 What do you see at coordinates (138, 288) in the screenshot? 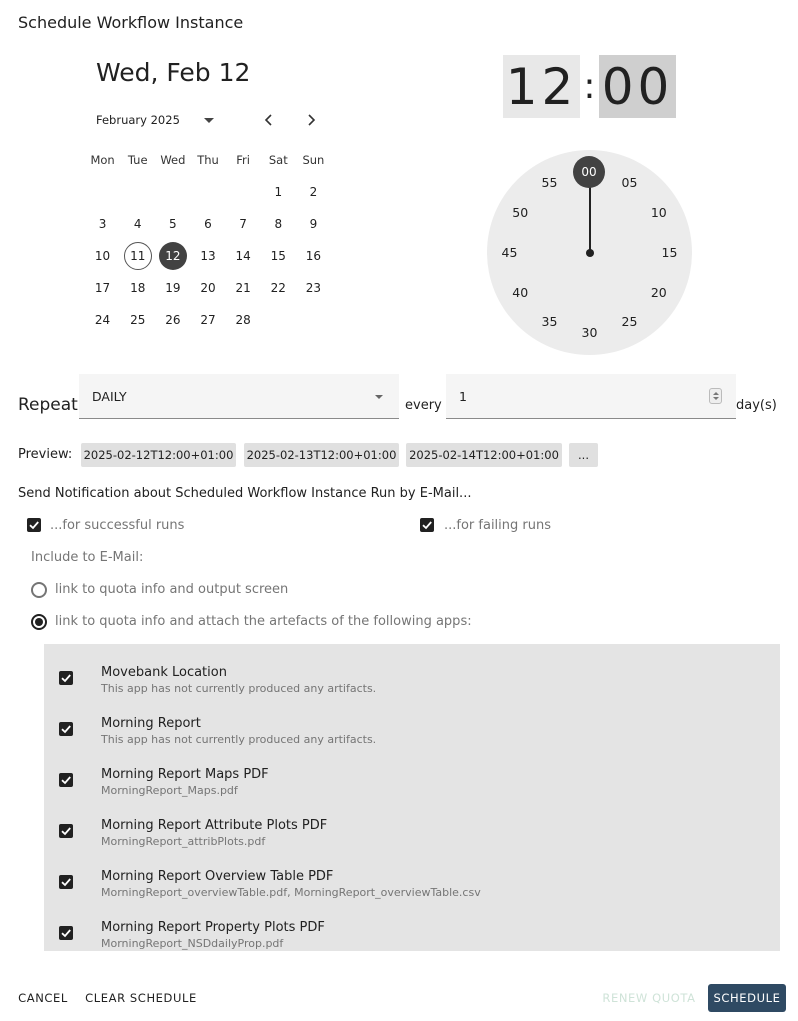
I see `calendar-day: 18` at bounding box center [138, 288].